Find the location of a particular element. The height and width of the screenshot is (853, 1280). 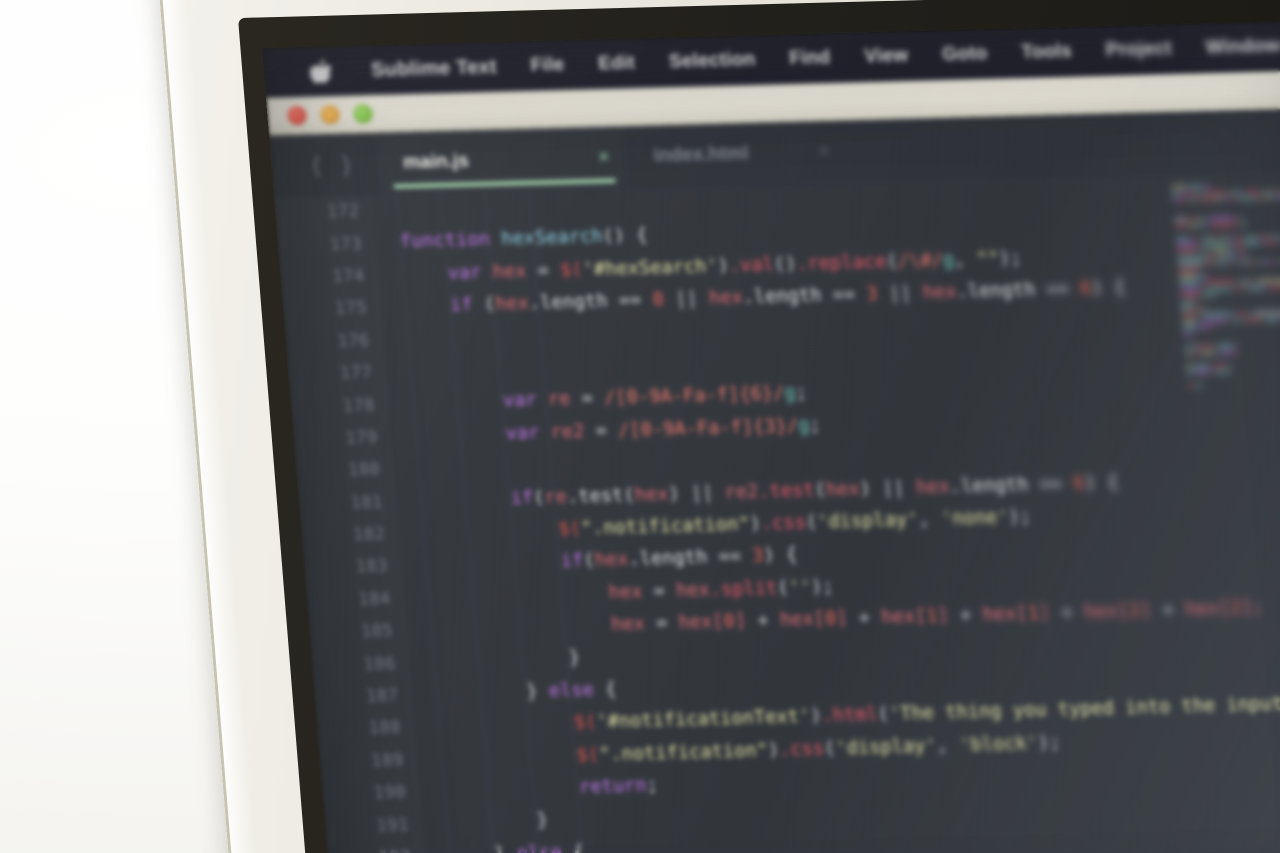

code-token: var is located at coordinates (525, 400).